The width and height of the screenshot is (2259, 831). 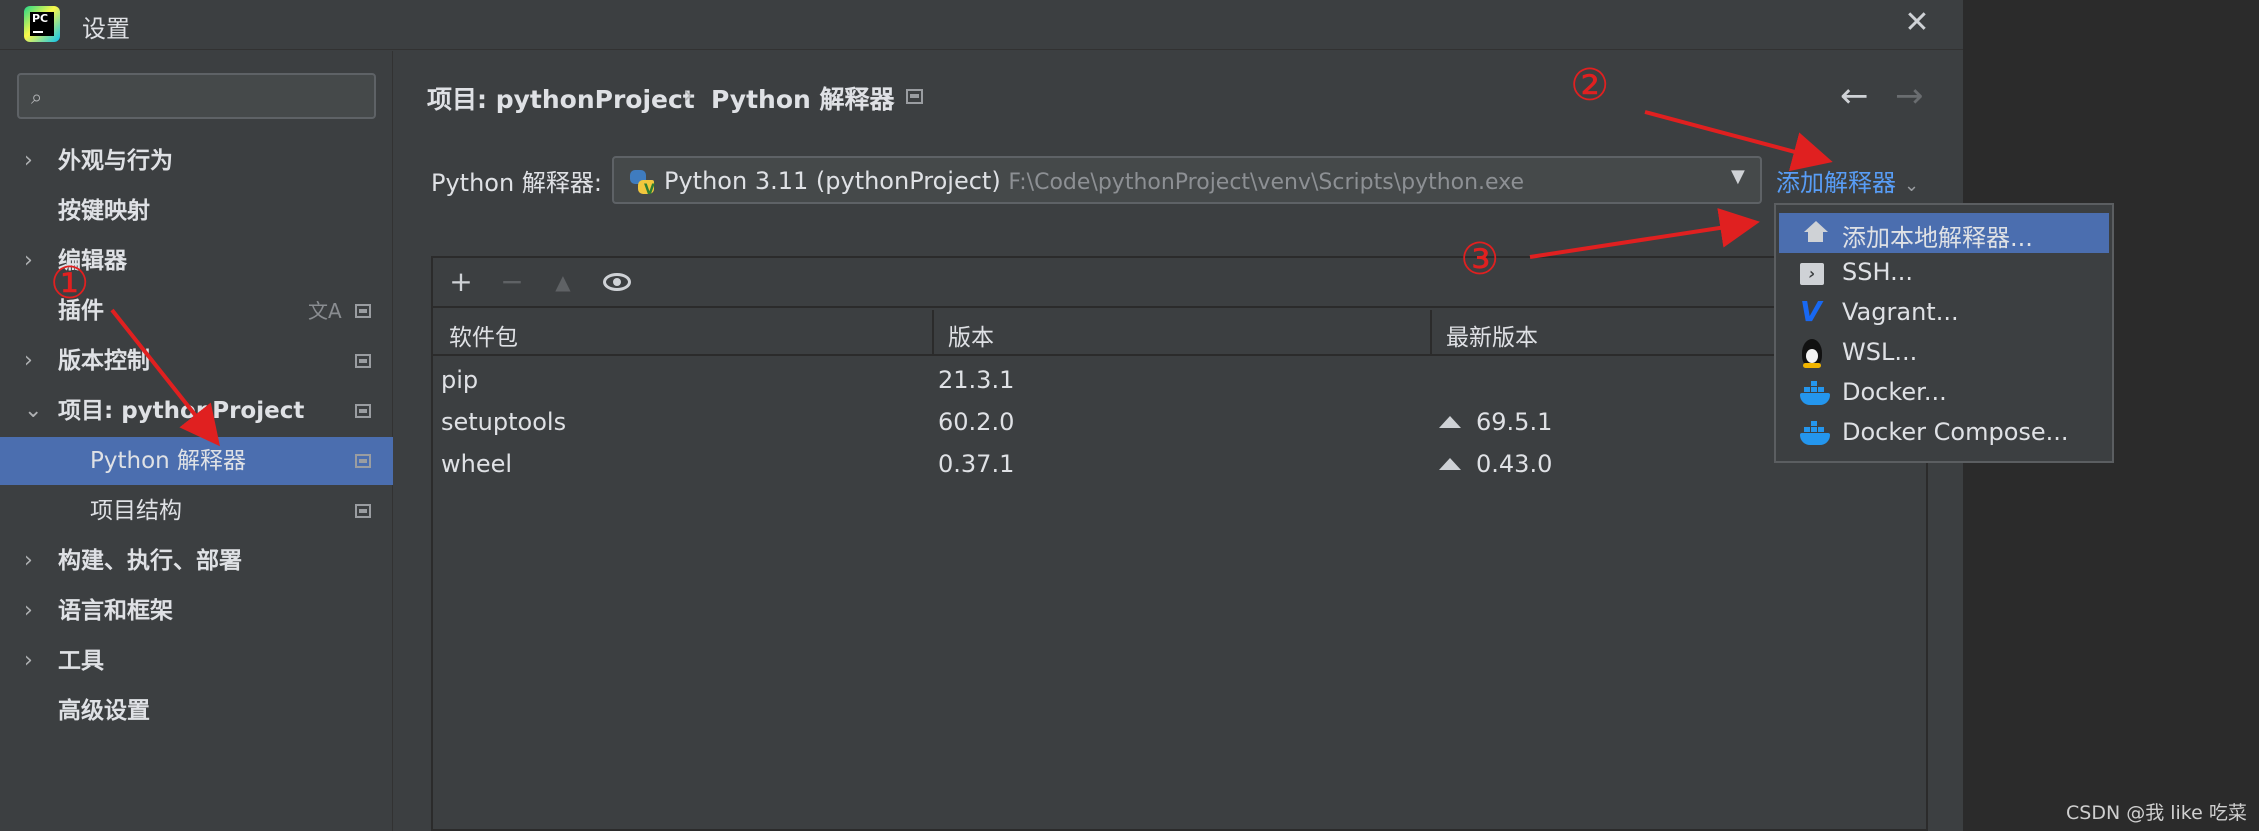 I want to click on sidebar-item-label: 语言和框架, so click(x=115, y=611).